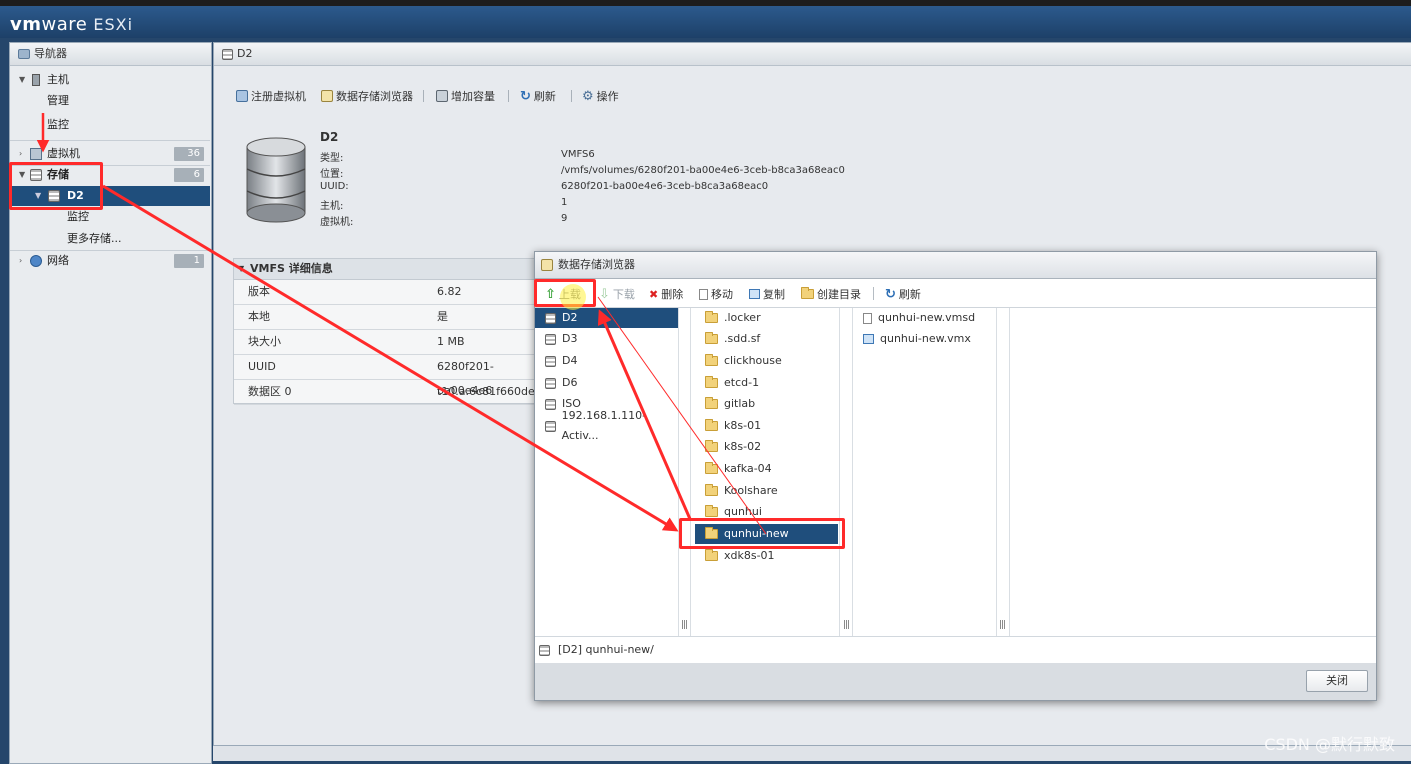 The width and height of the screenshot is (1411, 764). What do you see at coordinates (644, 414) in the screenshot?
I see `annotation-arrow-to-upload` at bounding box center [644, 414].